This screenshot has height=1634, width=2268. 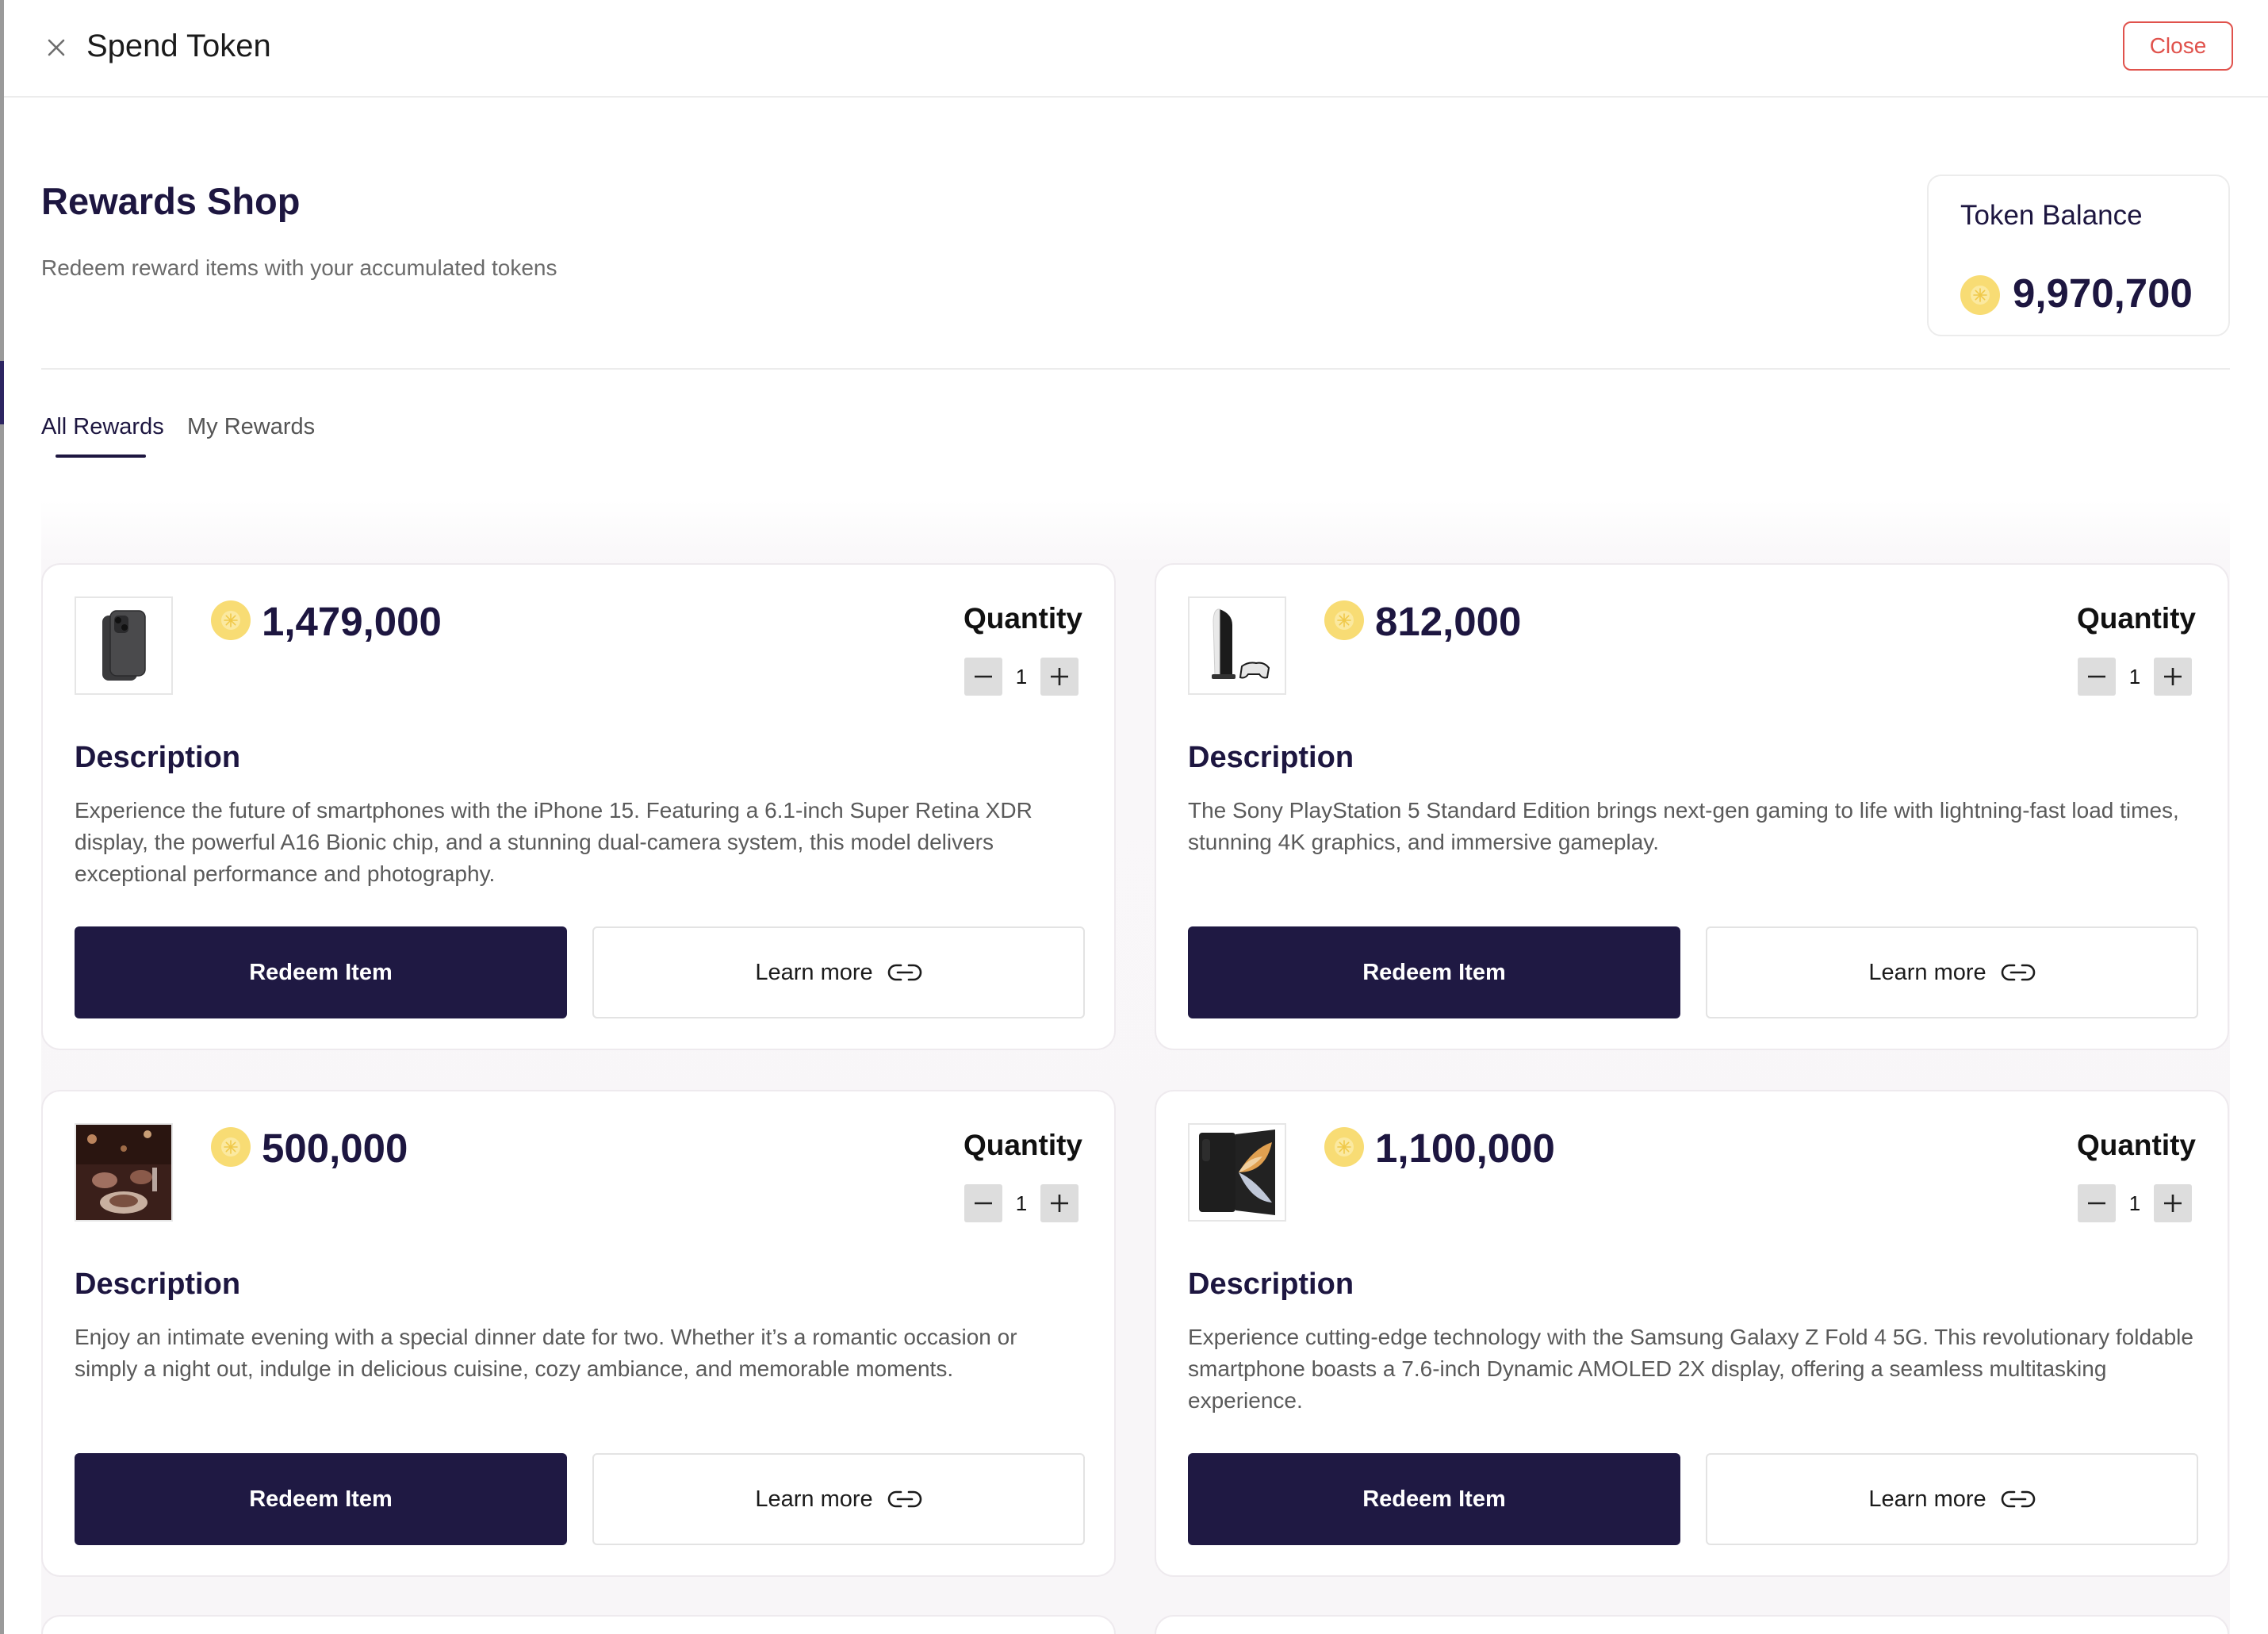 What do you see at coordinates (56, 47) in the screenshot?
I see `close-icon` at bounding box center [56, 47].